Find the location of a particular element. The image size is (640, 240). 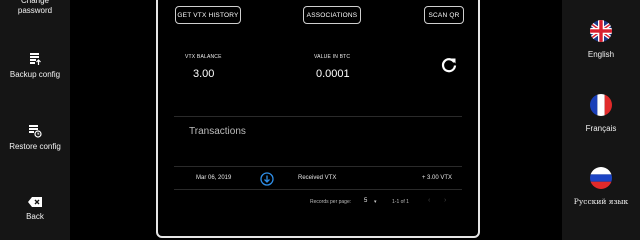

restore-config-icon is located at coordinates (35, 131).